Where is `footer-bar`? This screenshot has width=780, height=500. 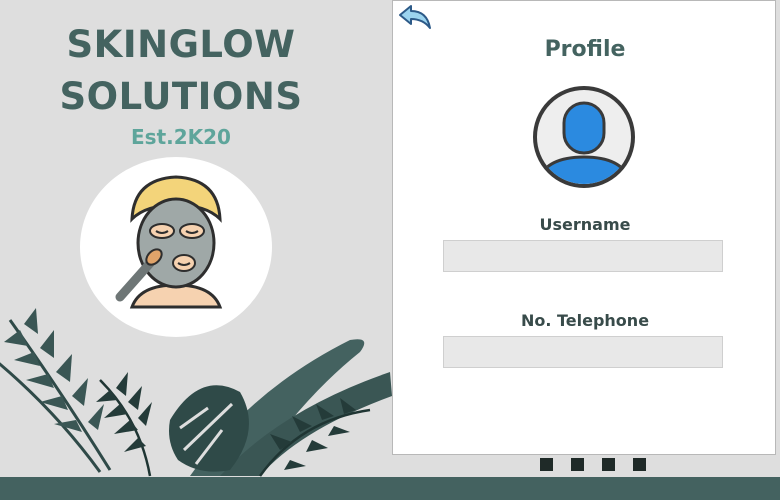 footer-bar is located at coordinates (390, 488).